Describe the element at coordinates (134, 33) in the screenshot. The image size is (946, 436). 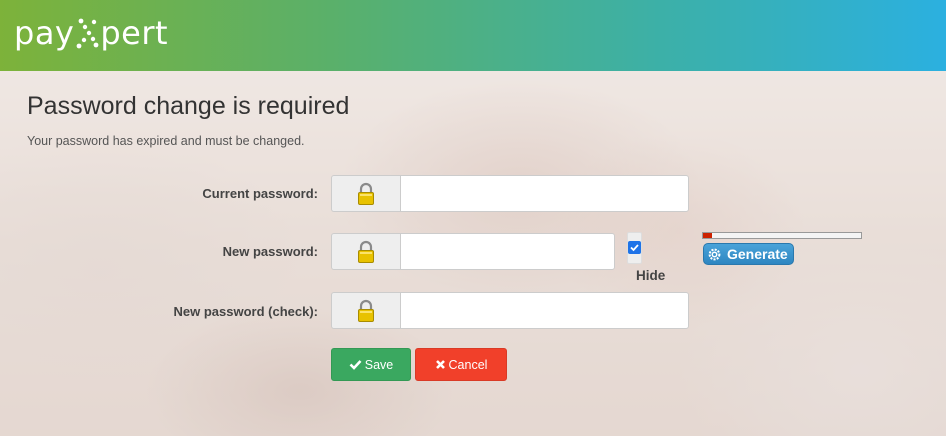
I see `logo-text-right: pert` at that location.